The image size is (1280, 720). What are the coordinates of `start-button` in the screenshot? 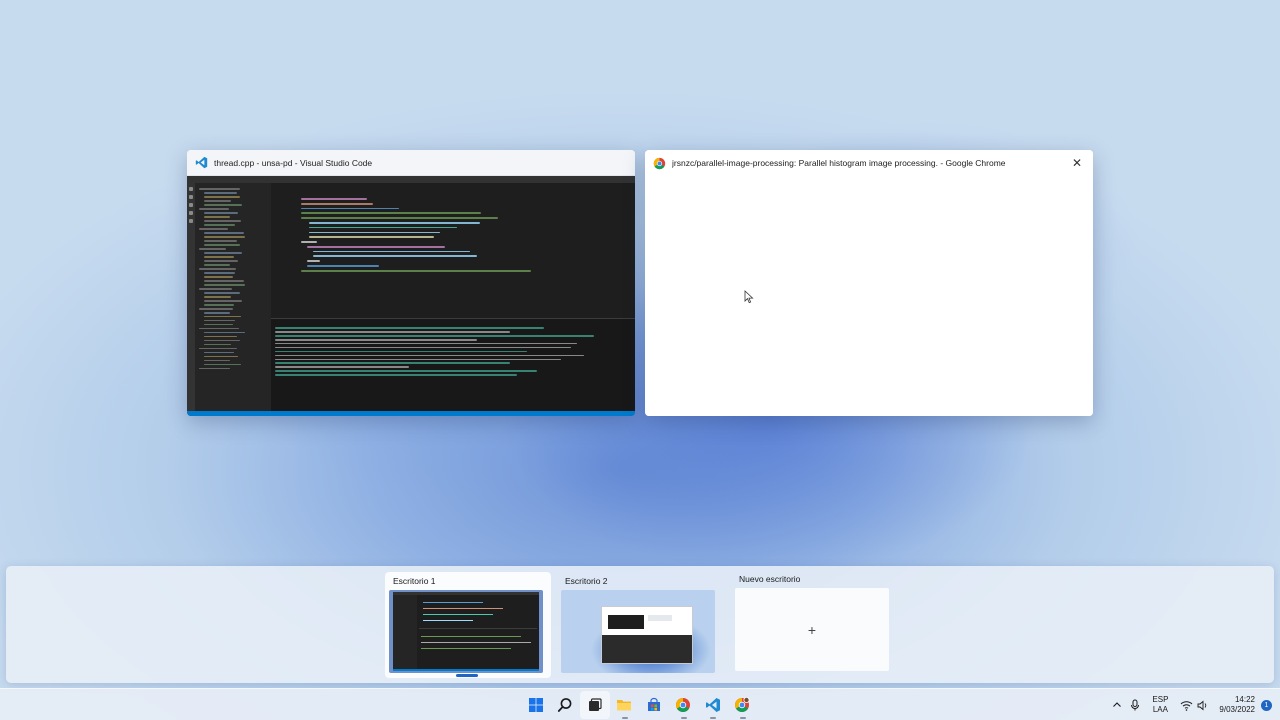 It's located at (536, 705).